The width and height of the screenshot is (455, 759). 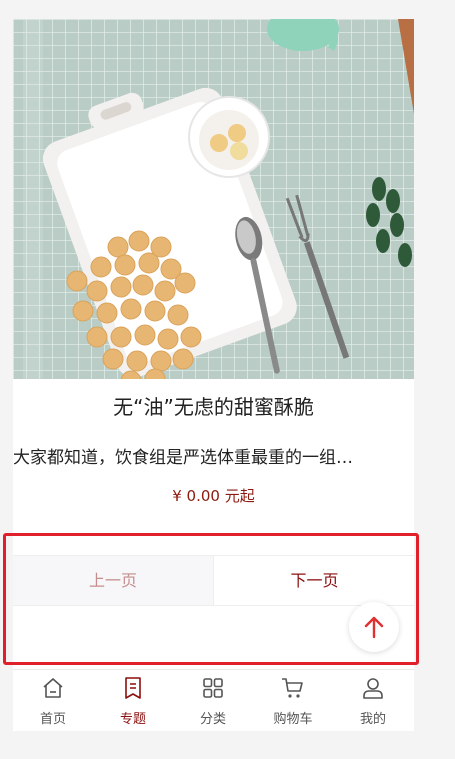 I want to click on prev-page-button: 上一页, so click(x=113, y=580).